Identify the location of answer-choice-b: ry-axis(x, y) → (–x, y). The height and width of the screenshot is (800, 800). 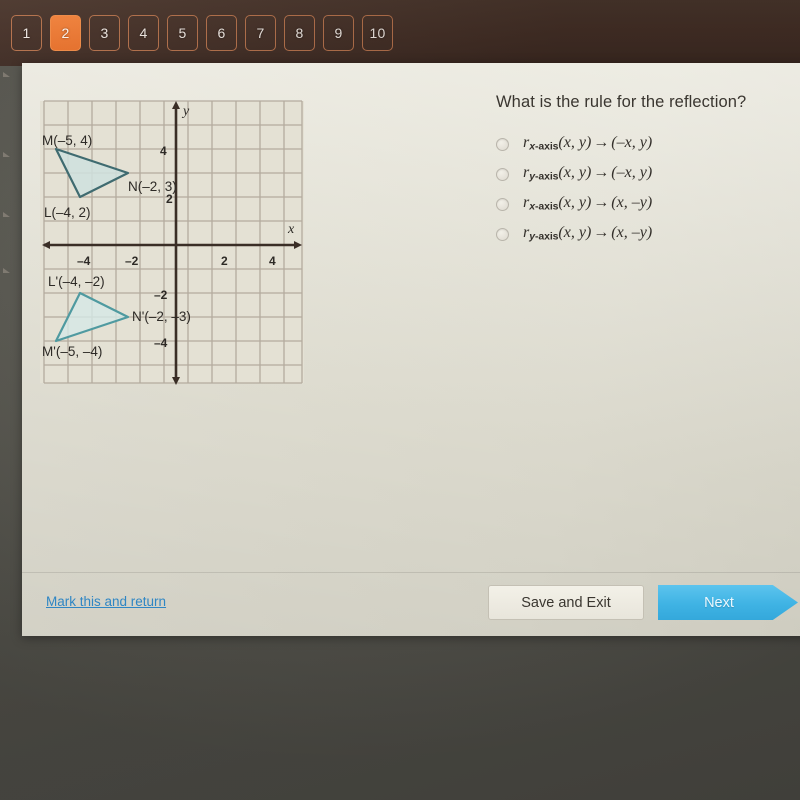
(648, 173).